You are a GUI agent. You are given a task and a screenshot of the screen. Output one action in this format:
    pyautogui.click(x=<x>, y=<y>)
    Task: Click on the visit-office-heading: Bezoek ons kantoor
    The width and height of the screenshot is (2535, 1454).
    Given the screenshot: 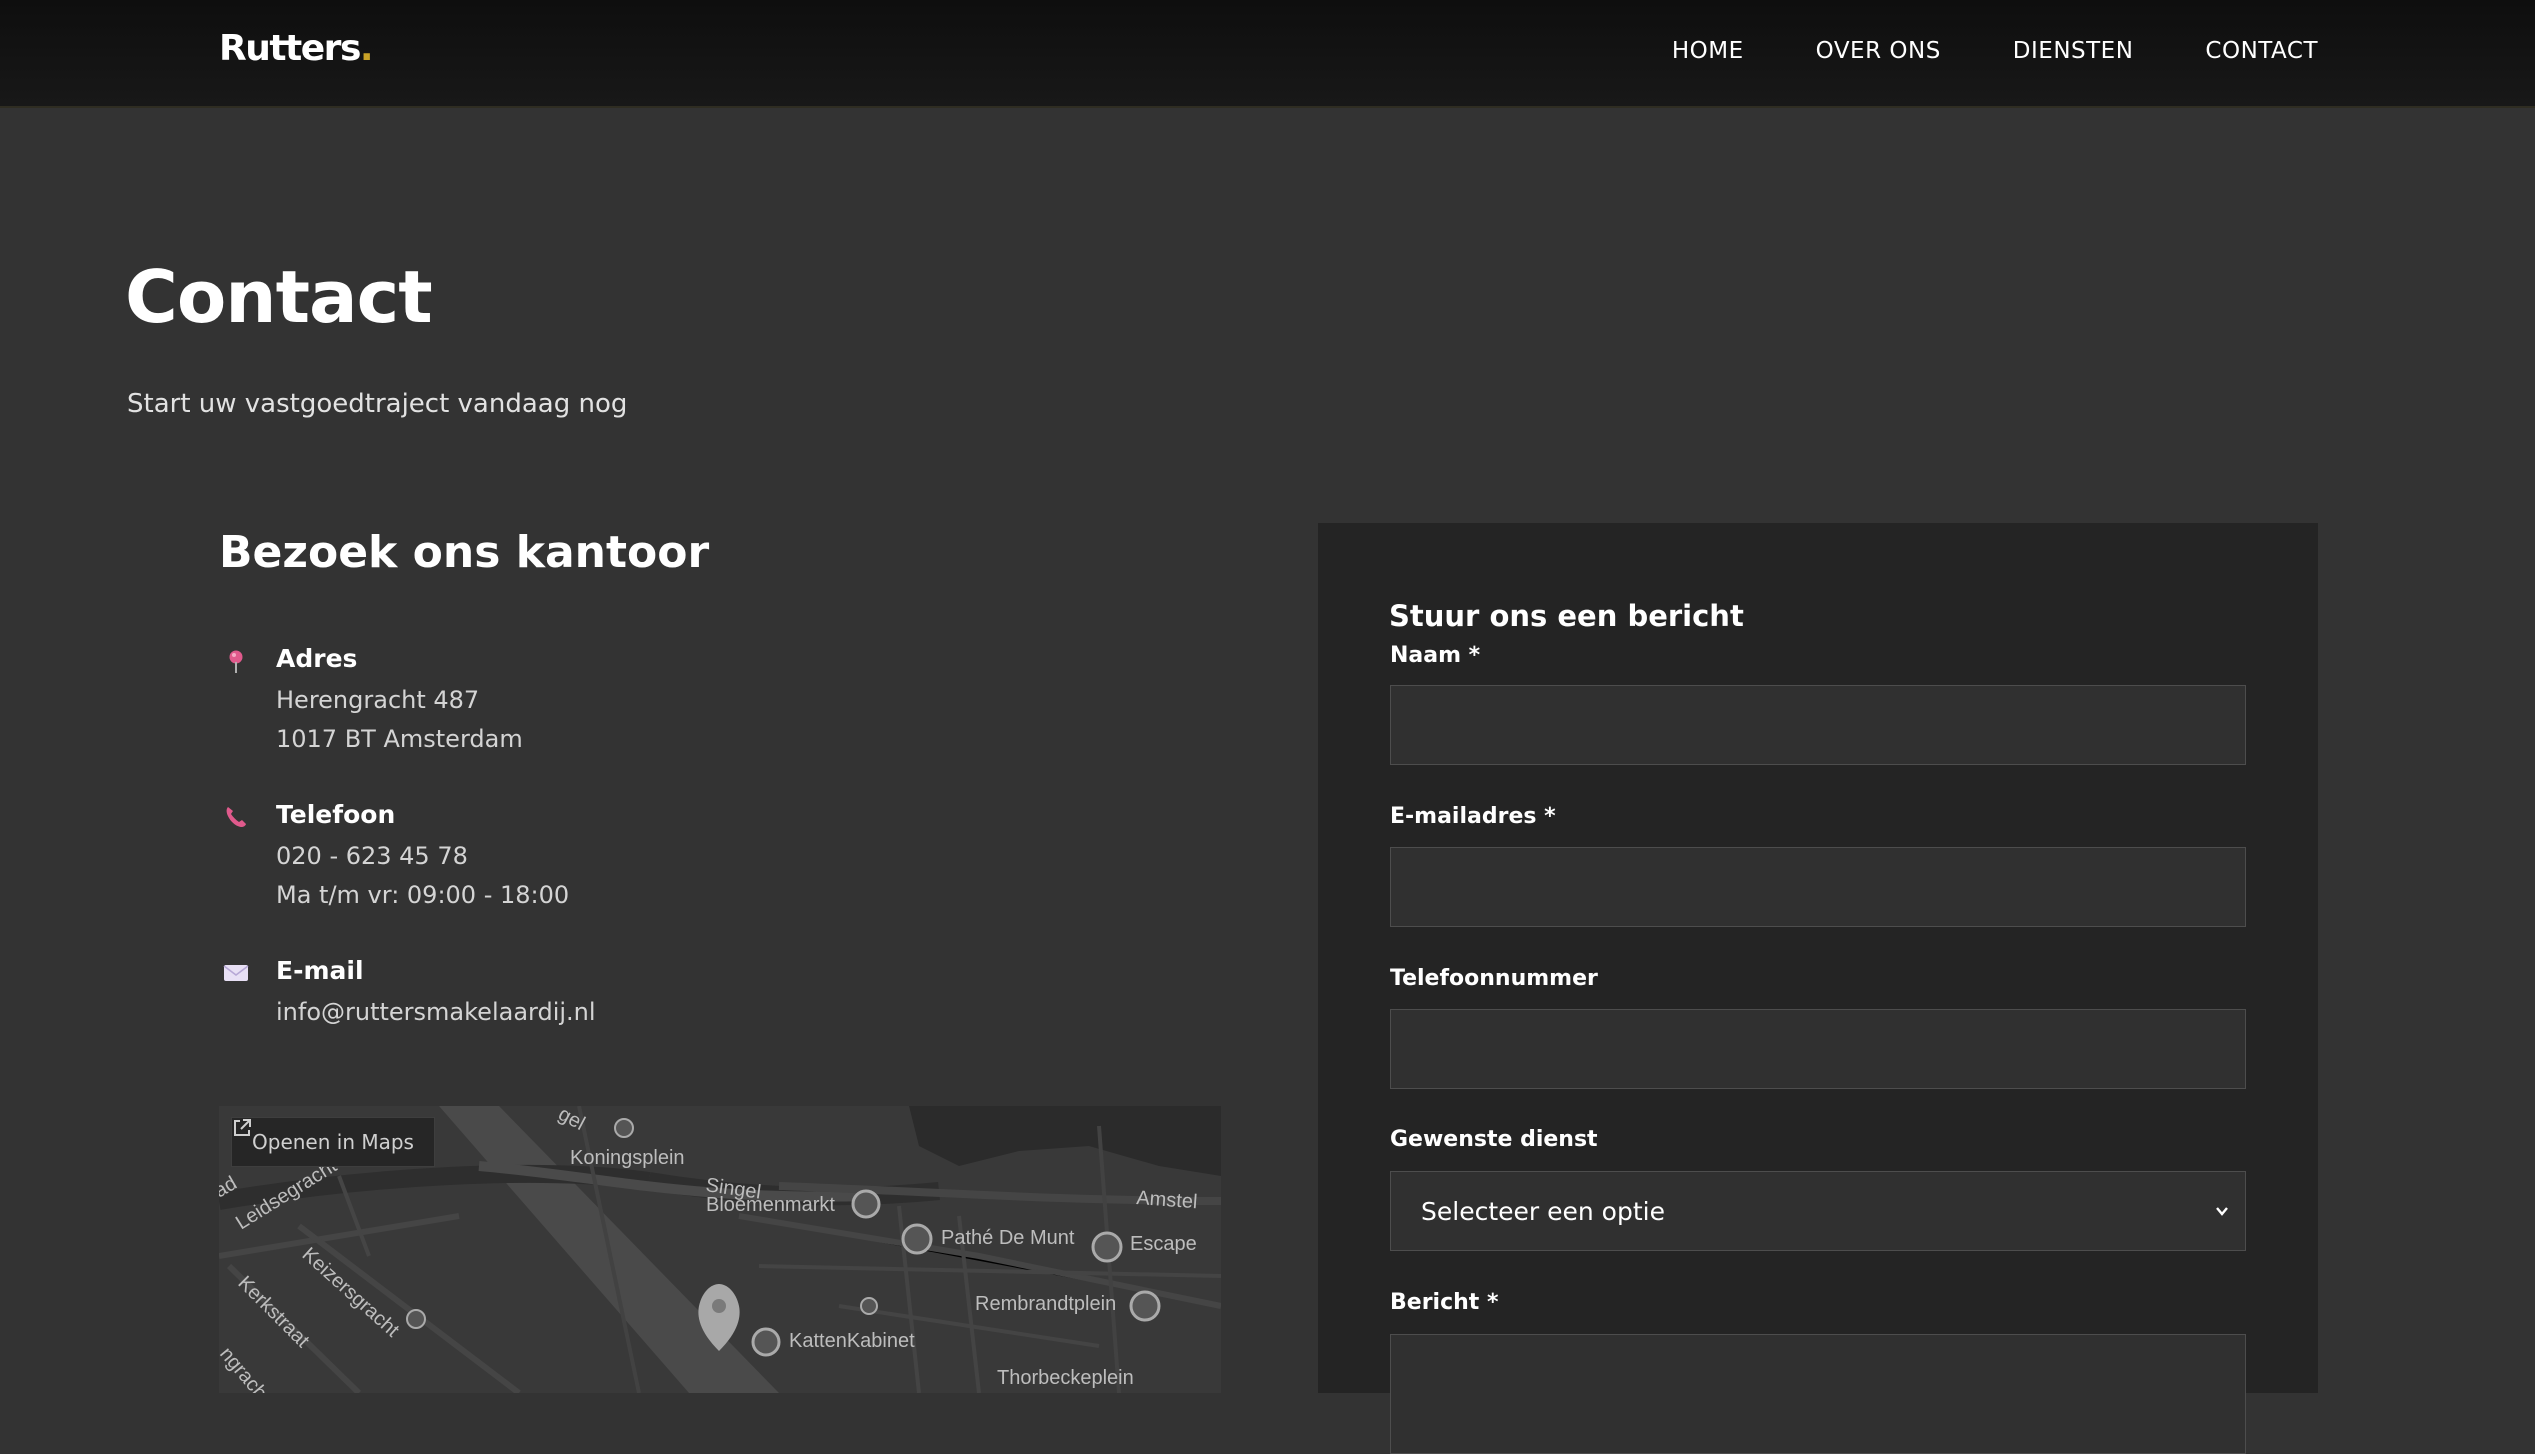 What is the action you would take?
    pyautogui.click(x=464, y=552)
    